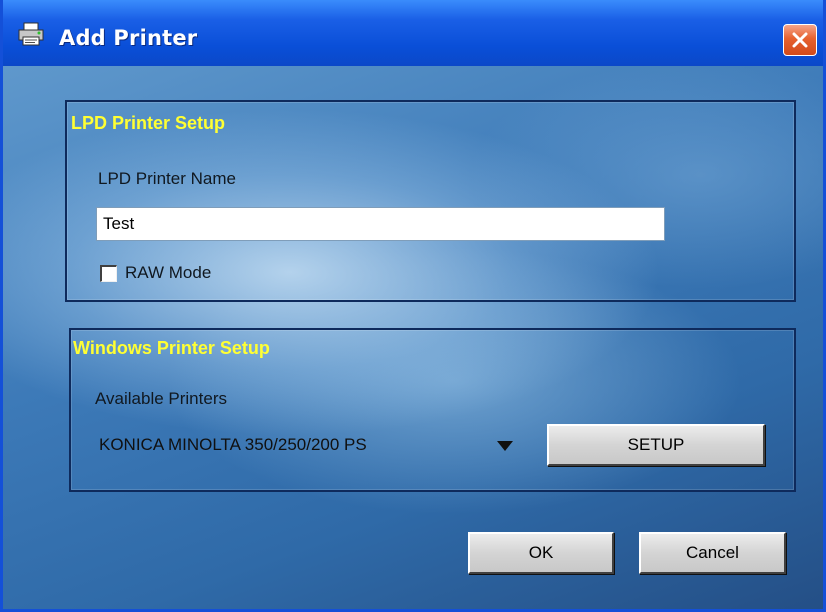 The width and height of the screenshot is (826, 612). What do you see at coordinates (32, 34) in the screenshot?
I see `printer-icon` at bounding box center [32, 34].